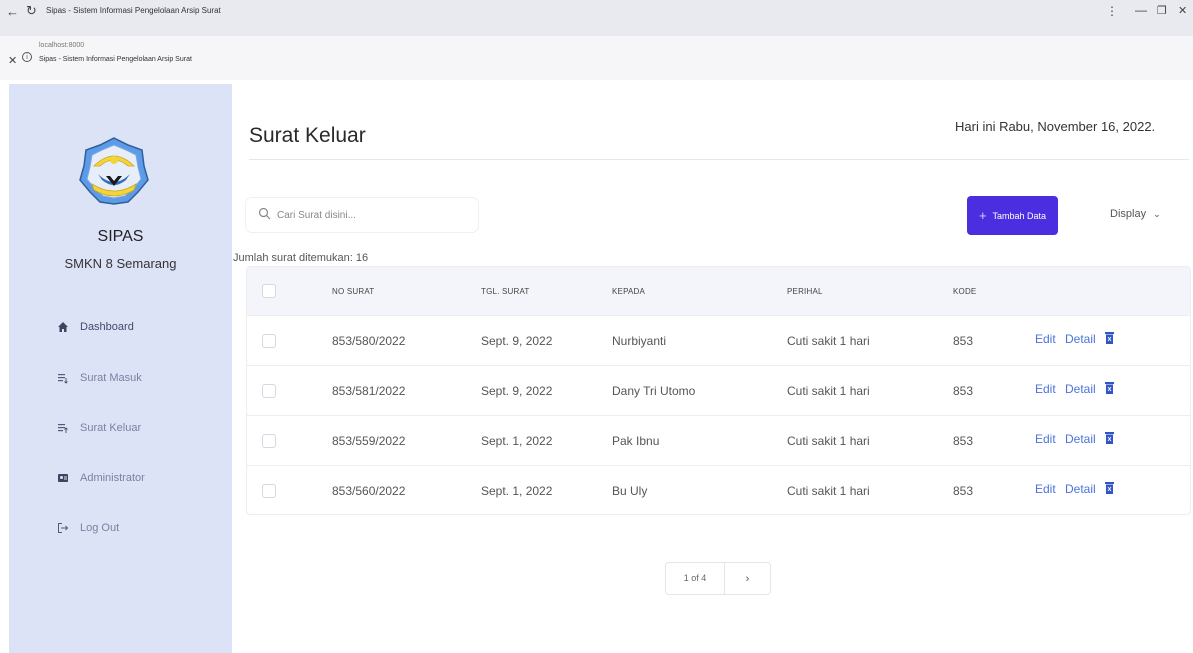  Describe the element at coordinates (1141, 10) in the screenshot. I see `minimize-icon: —` at that location.